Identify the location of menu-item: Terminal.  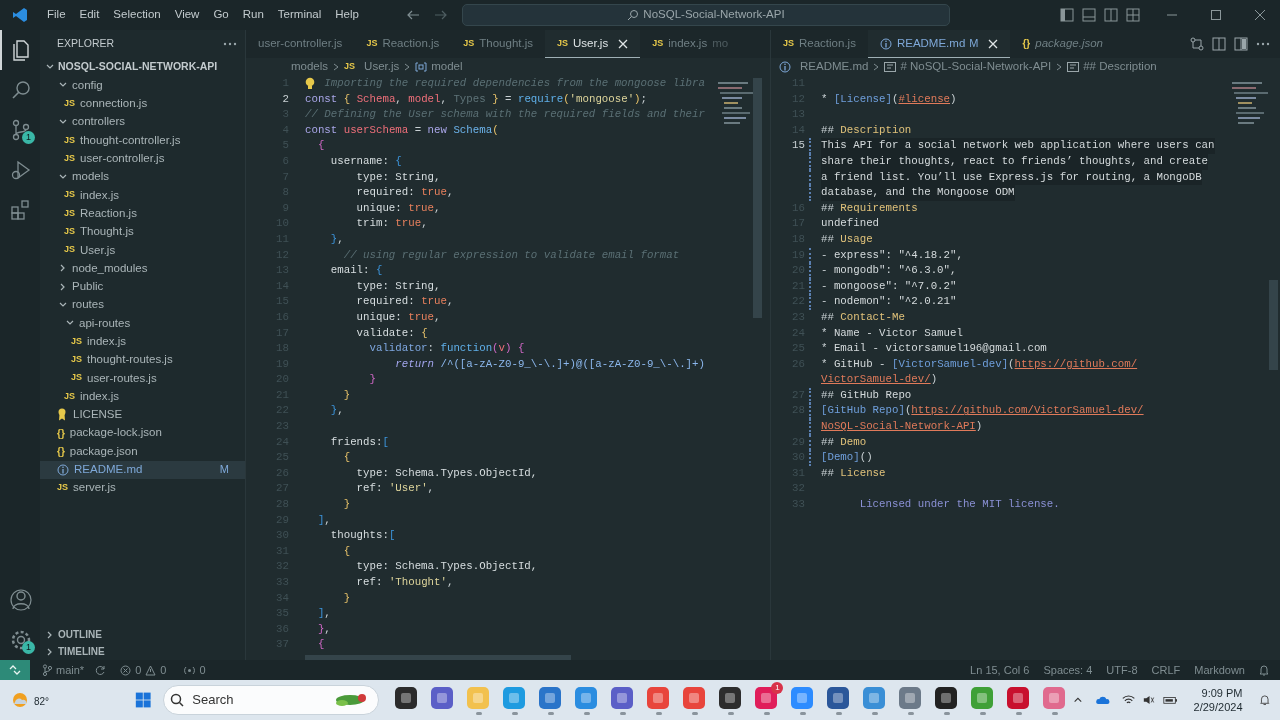
(299, 15).